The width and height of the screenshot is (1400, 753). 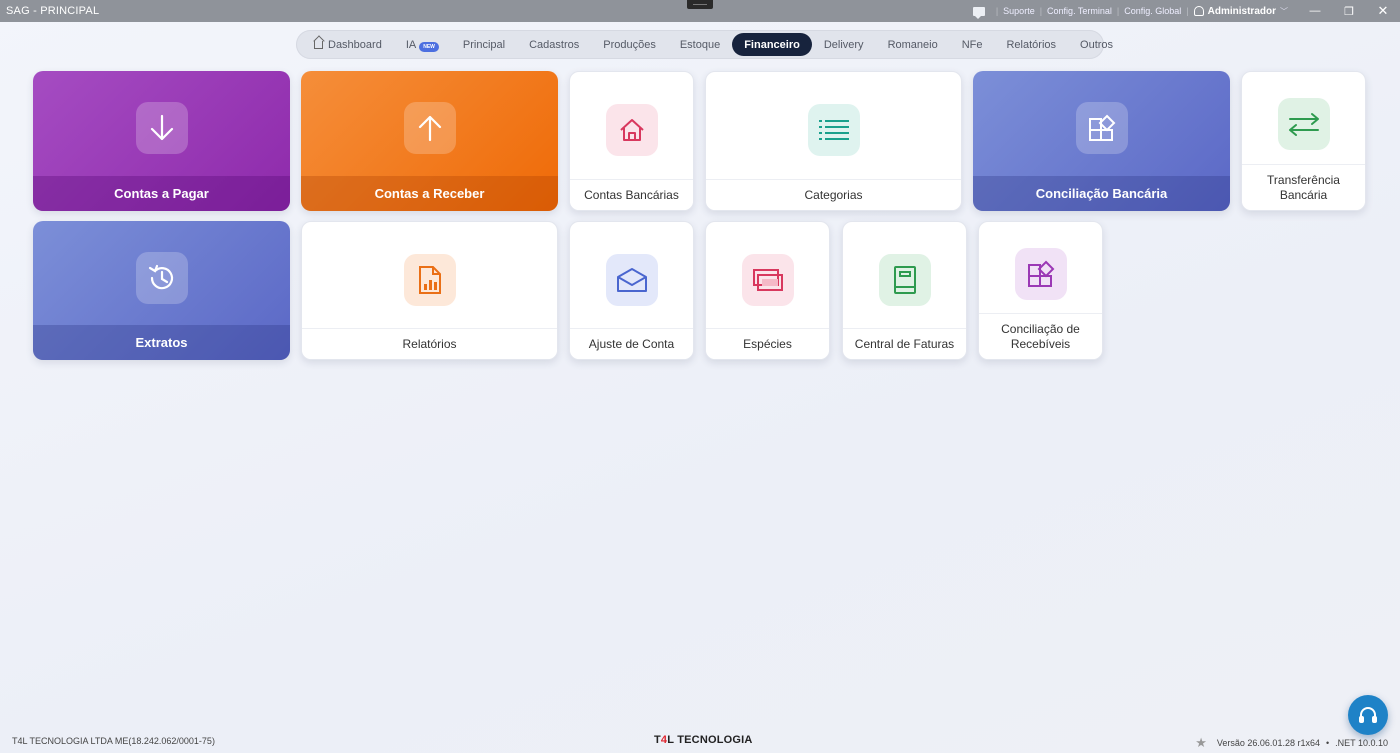 I want to click on tab-dashboard: Dashboard, so click(x=348, y=44).